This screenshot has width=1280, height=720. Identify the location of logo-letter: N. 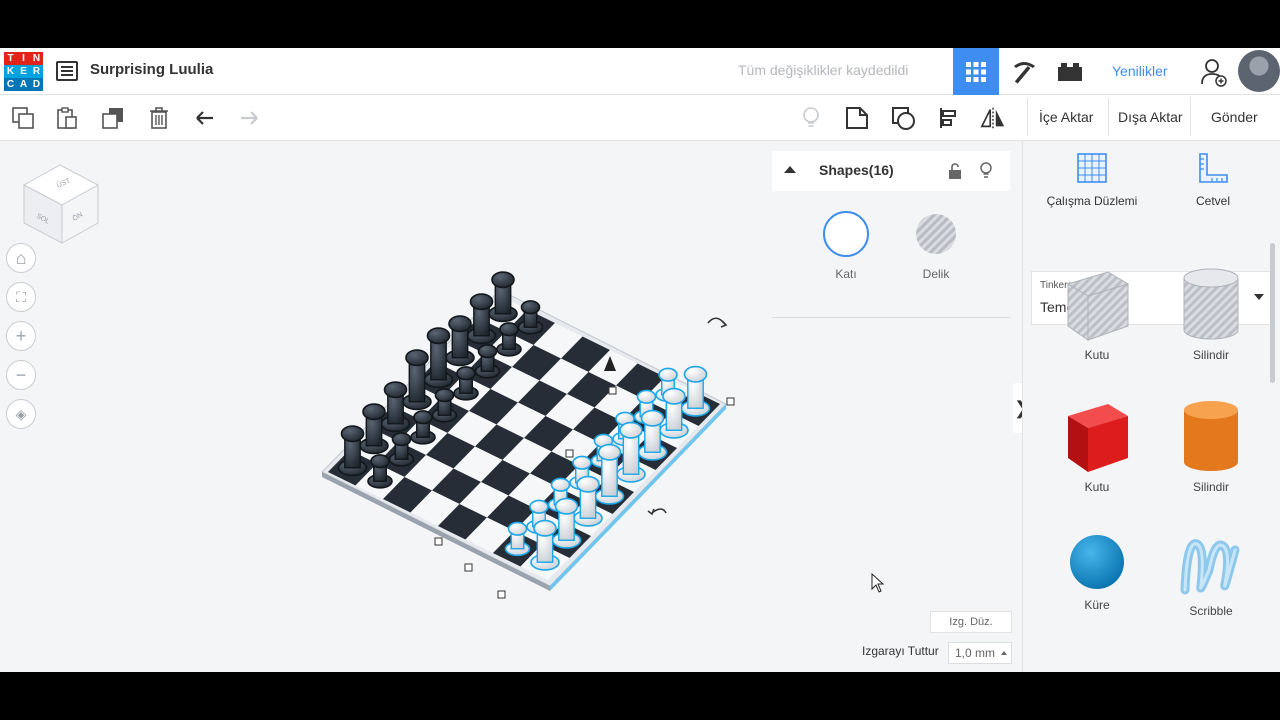
(36, 58).